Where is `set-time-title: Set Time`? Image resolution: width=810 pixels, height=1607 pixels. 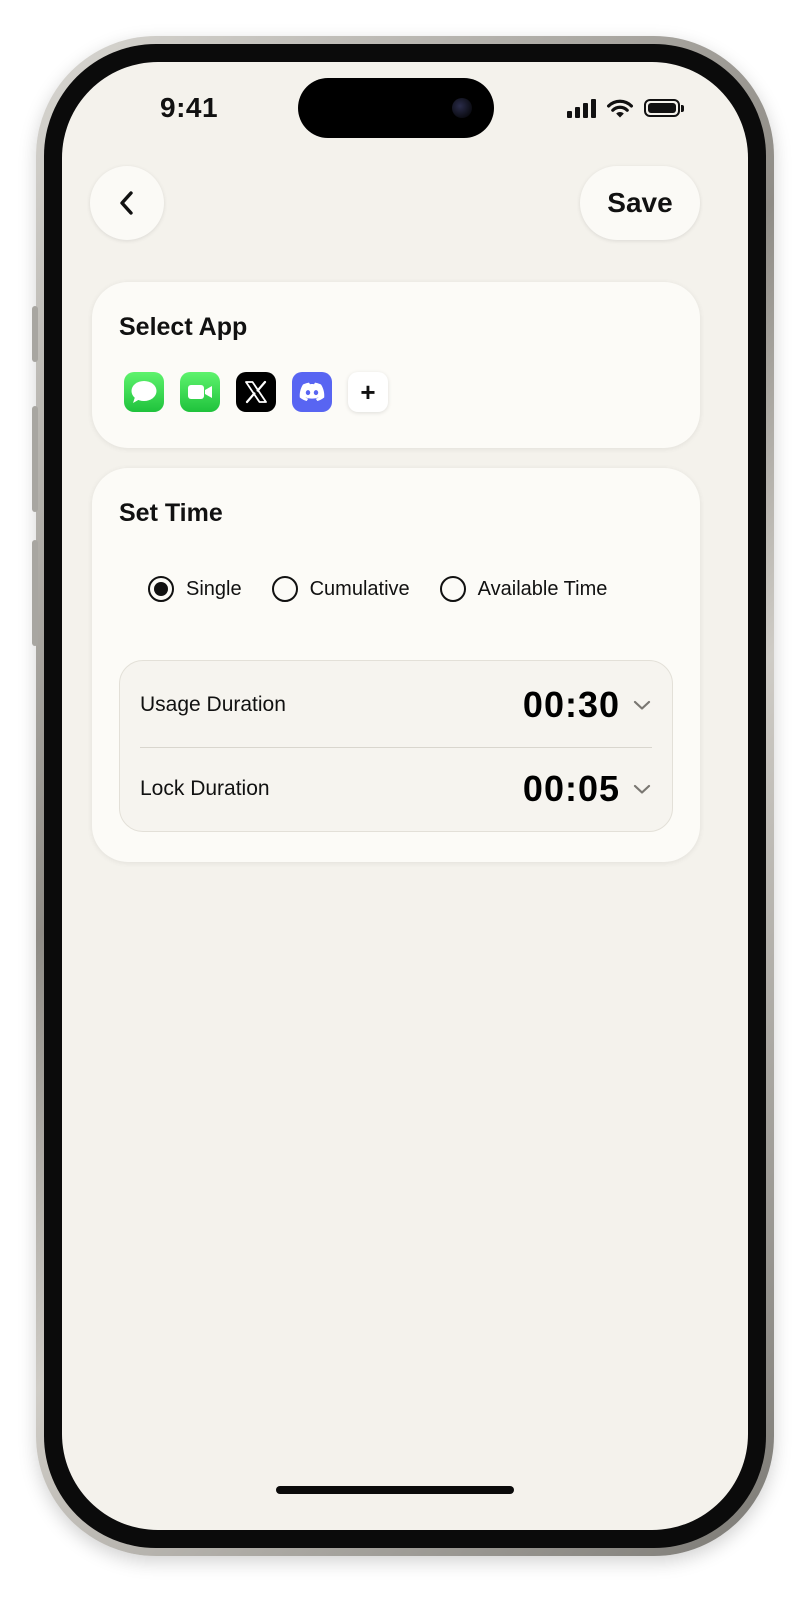
set-time-title: Set Time is located at coordinates (171, 513).